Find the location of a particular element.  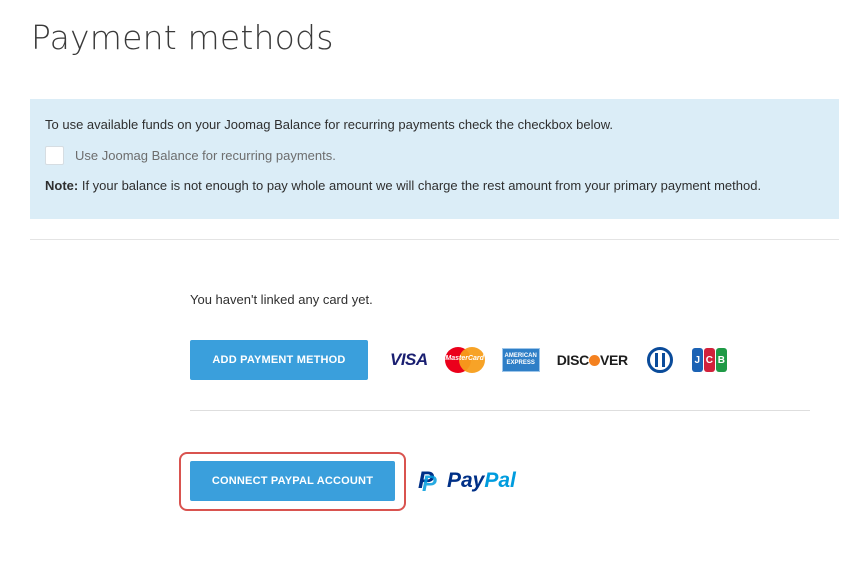

no-card-message: You haven't linked any card yet. is located at coordinates (281, 299).